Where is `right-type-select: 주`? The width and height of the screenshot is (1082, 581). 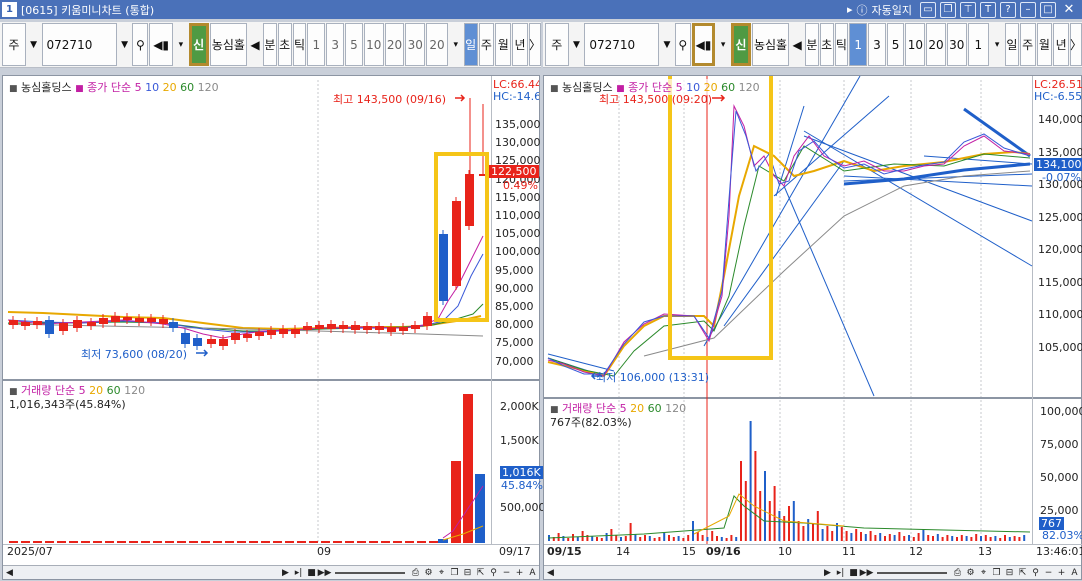
right-type-select: 주 is located at coordinates (557, 44).